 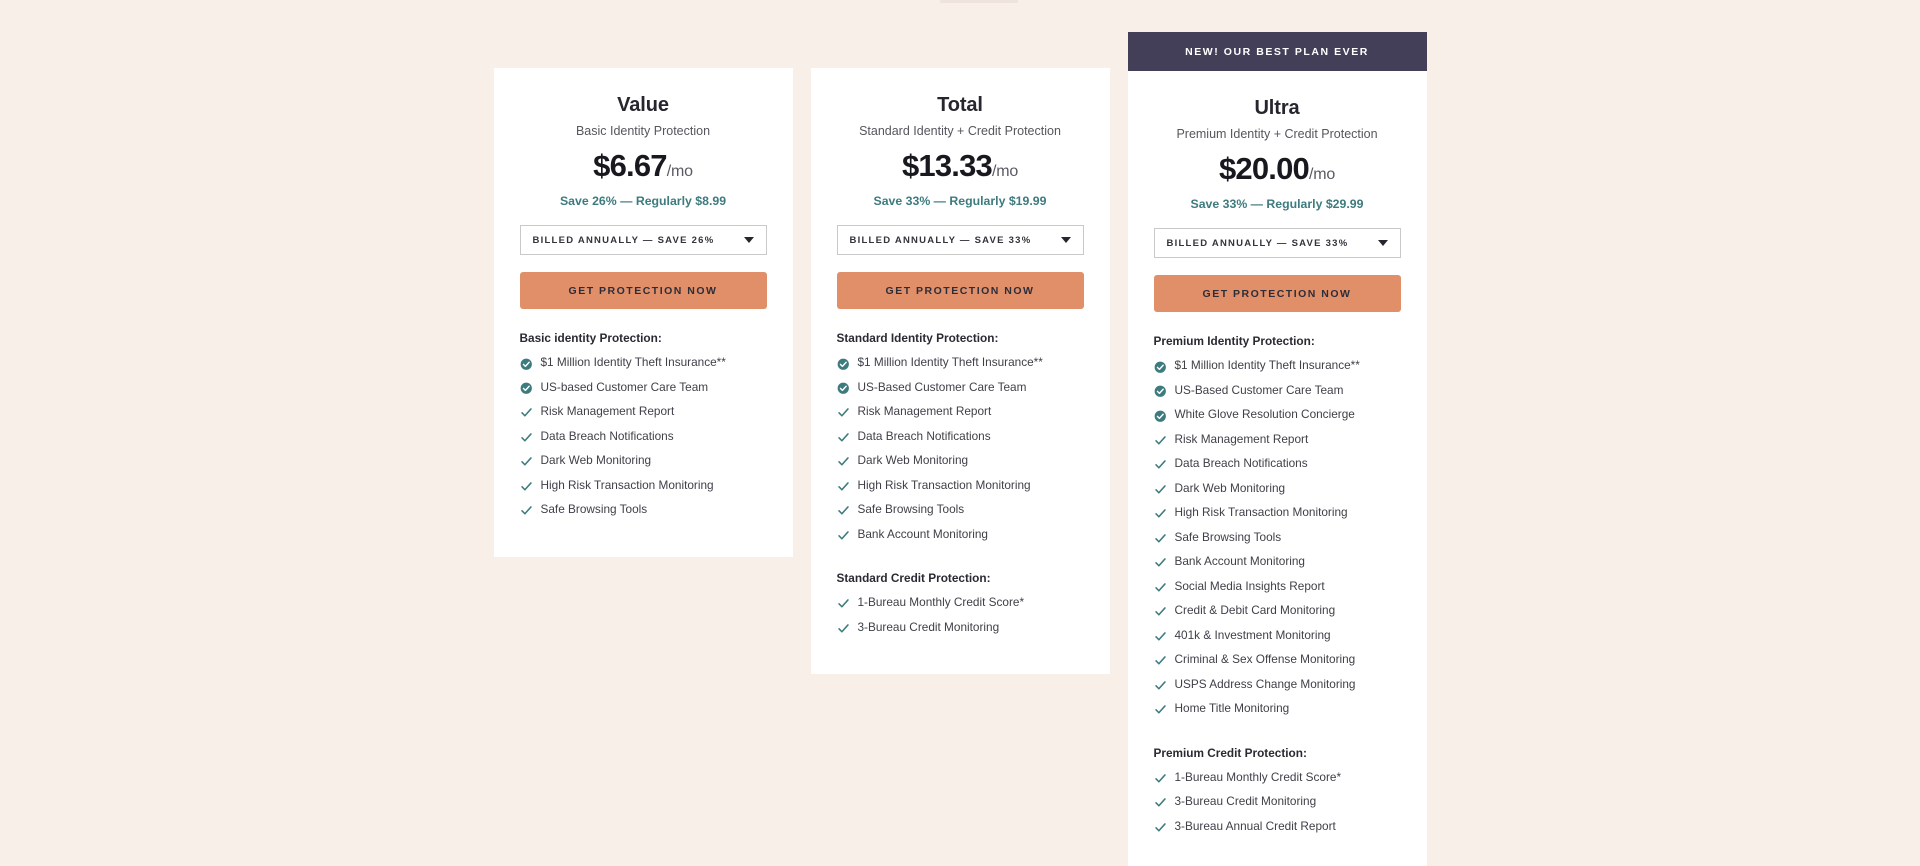 What do you see at coordinates (1249, 585) in the screenshot?
I see `feature-label: Social Media Insights Report` at bounding box center [1249, 585].